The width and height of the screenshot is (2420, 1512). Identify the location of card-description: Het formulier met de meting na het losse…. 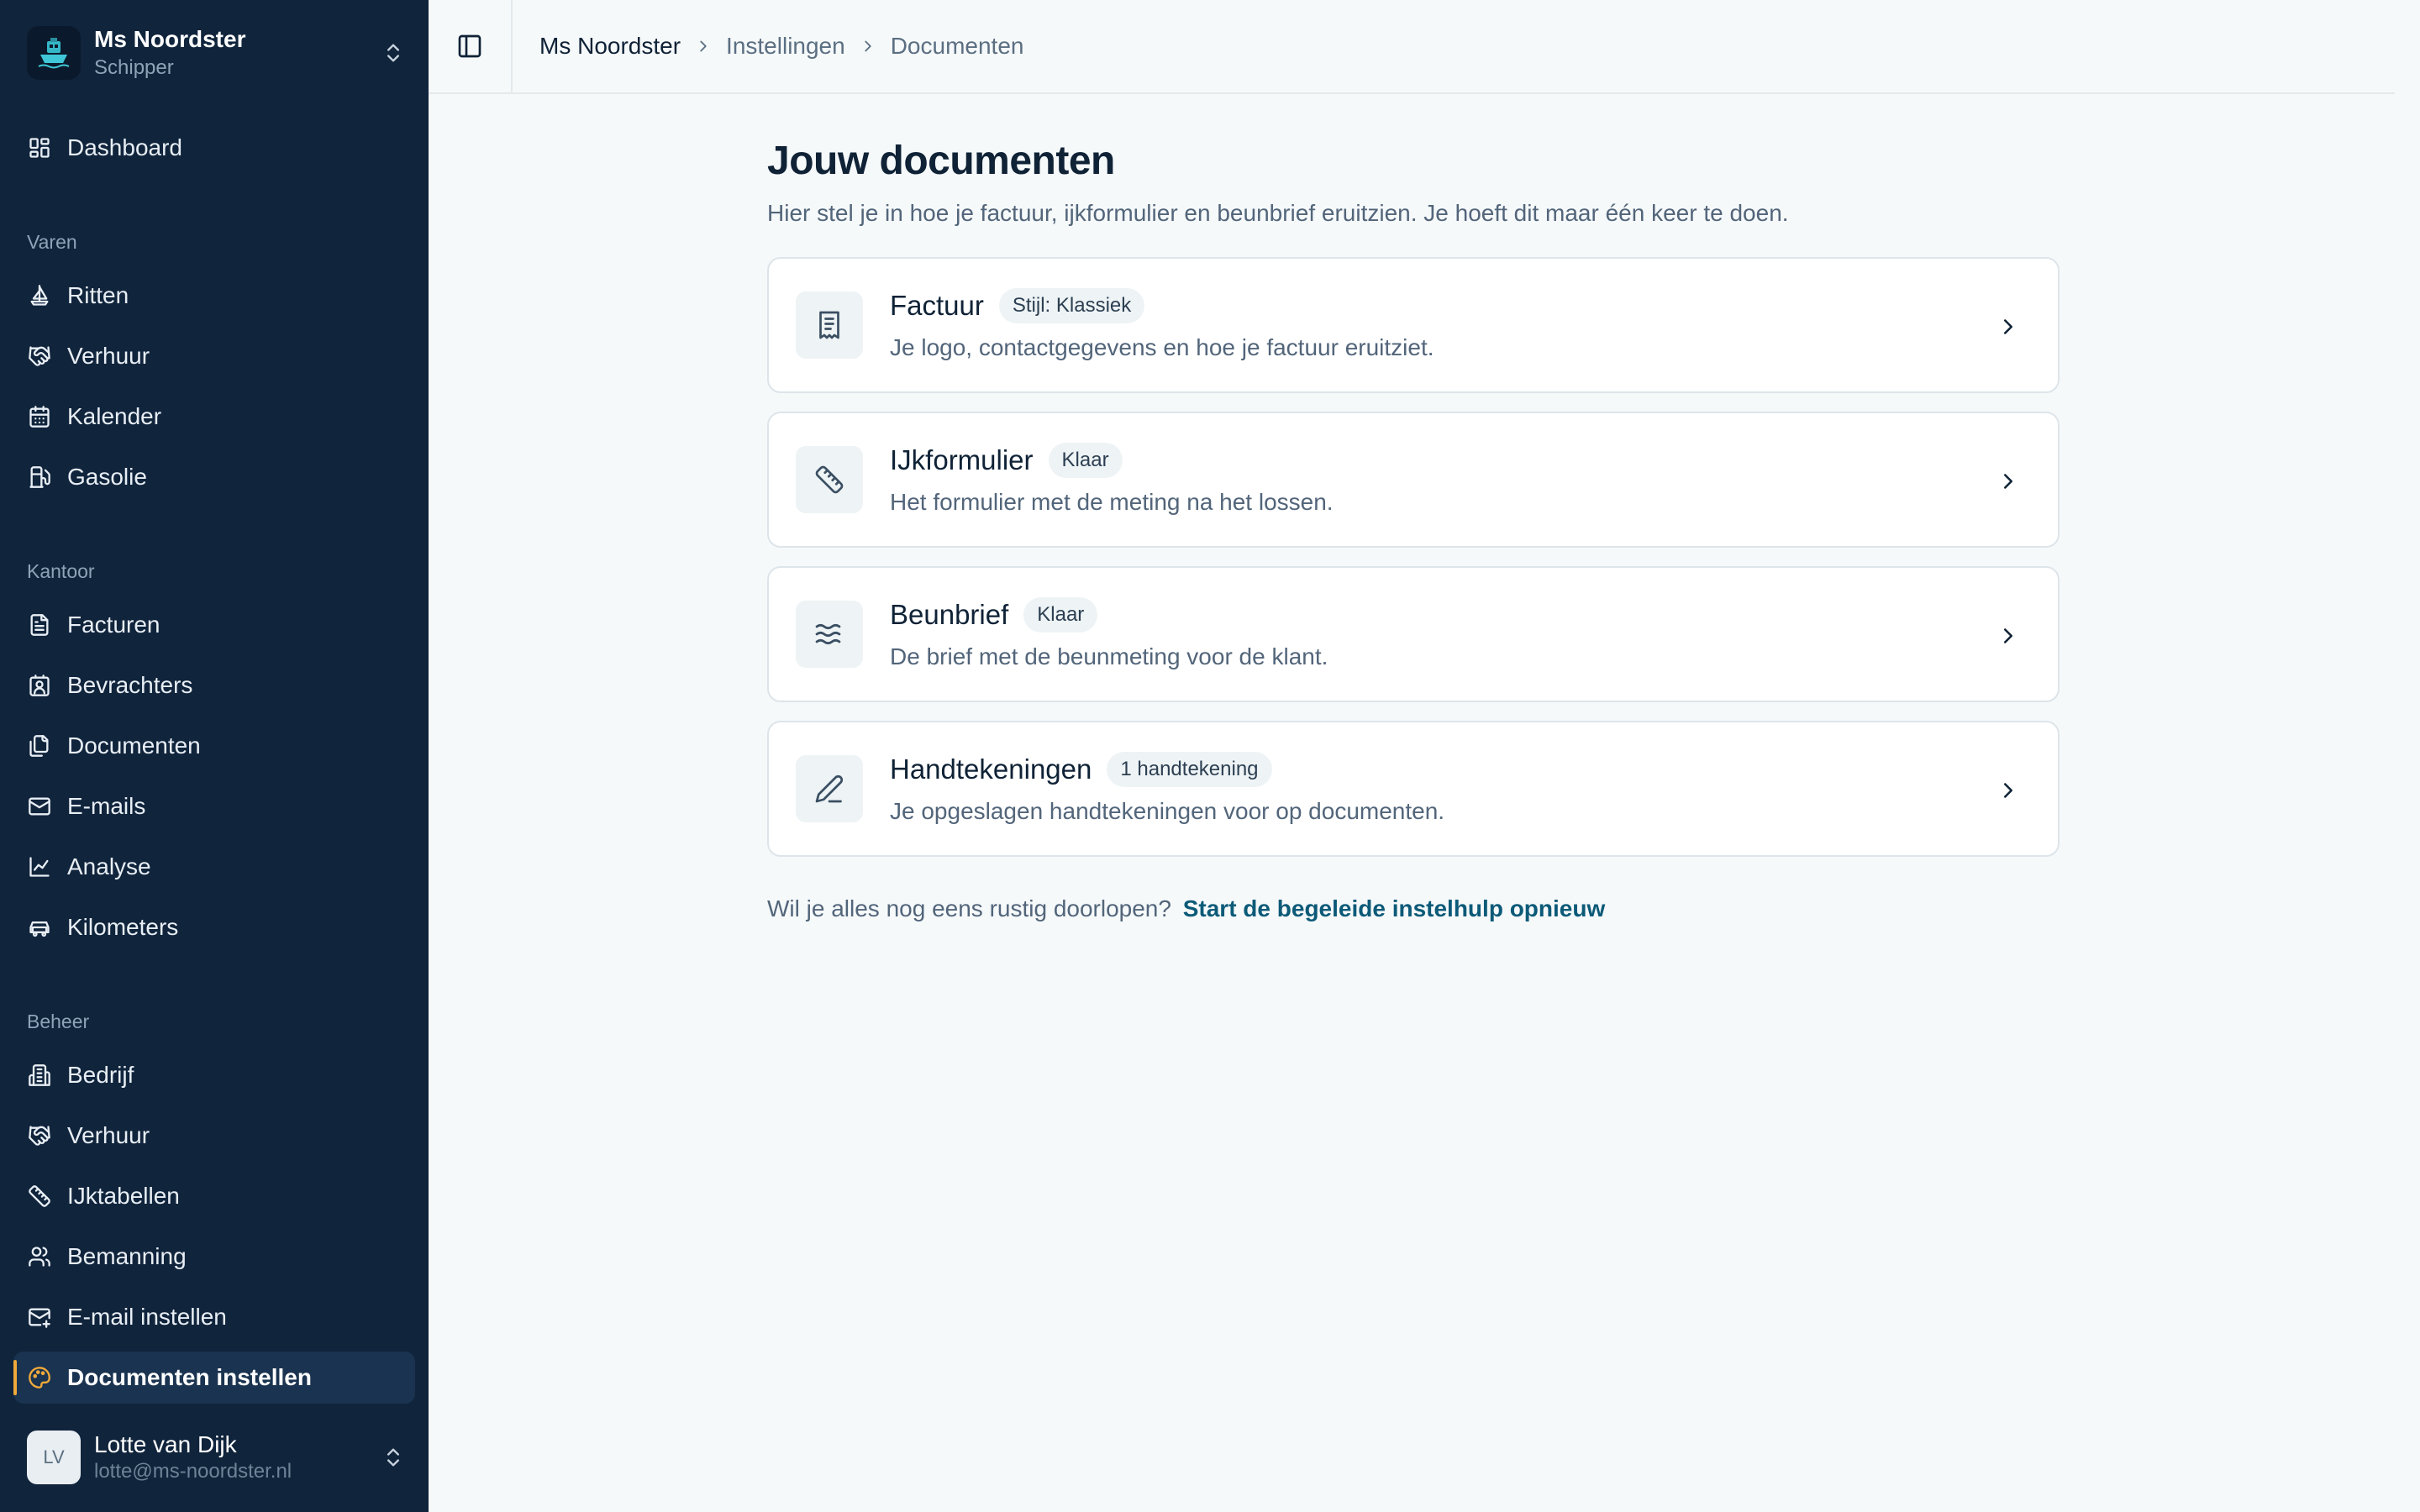
(1112, 502).